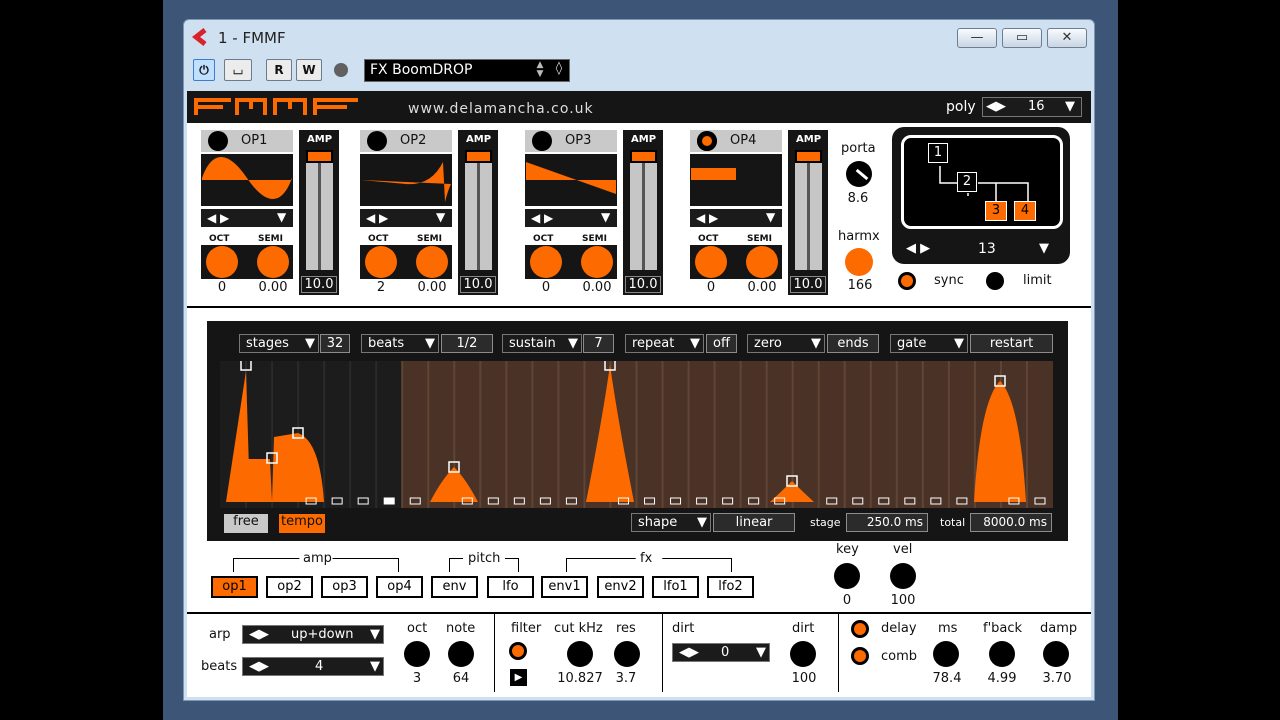 Image resolution: width=1280 pixels, height=720 pixels. Describe the element at coordinates (313, 666) in the screenshot. I see `arp-beats-selector: ◀▶ 4 ▼` at that location.